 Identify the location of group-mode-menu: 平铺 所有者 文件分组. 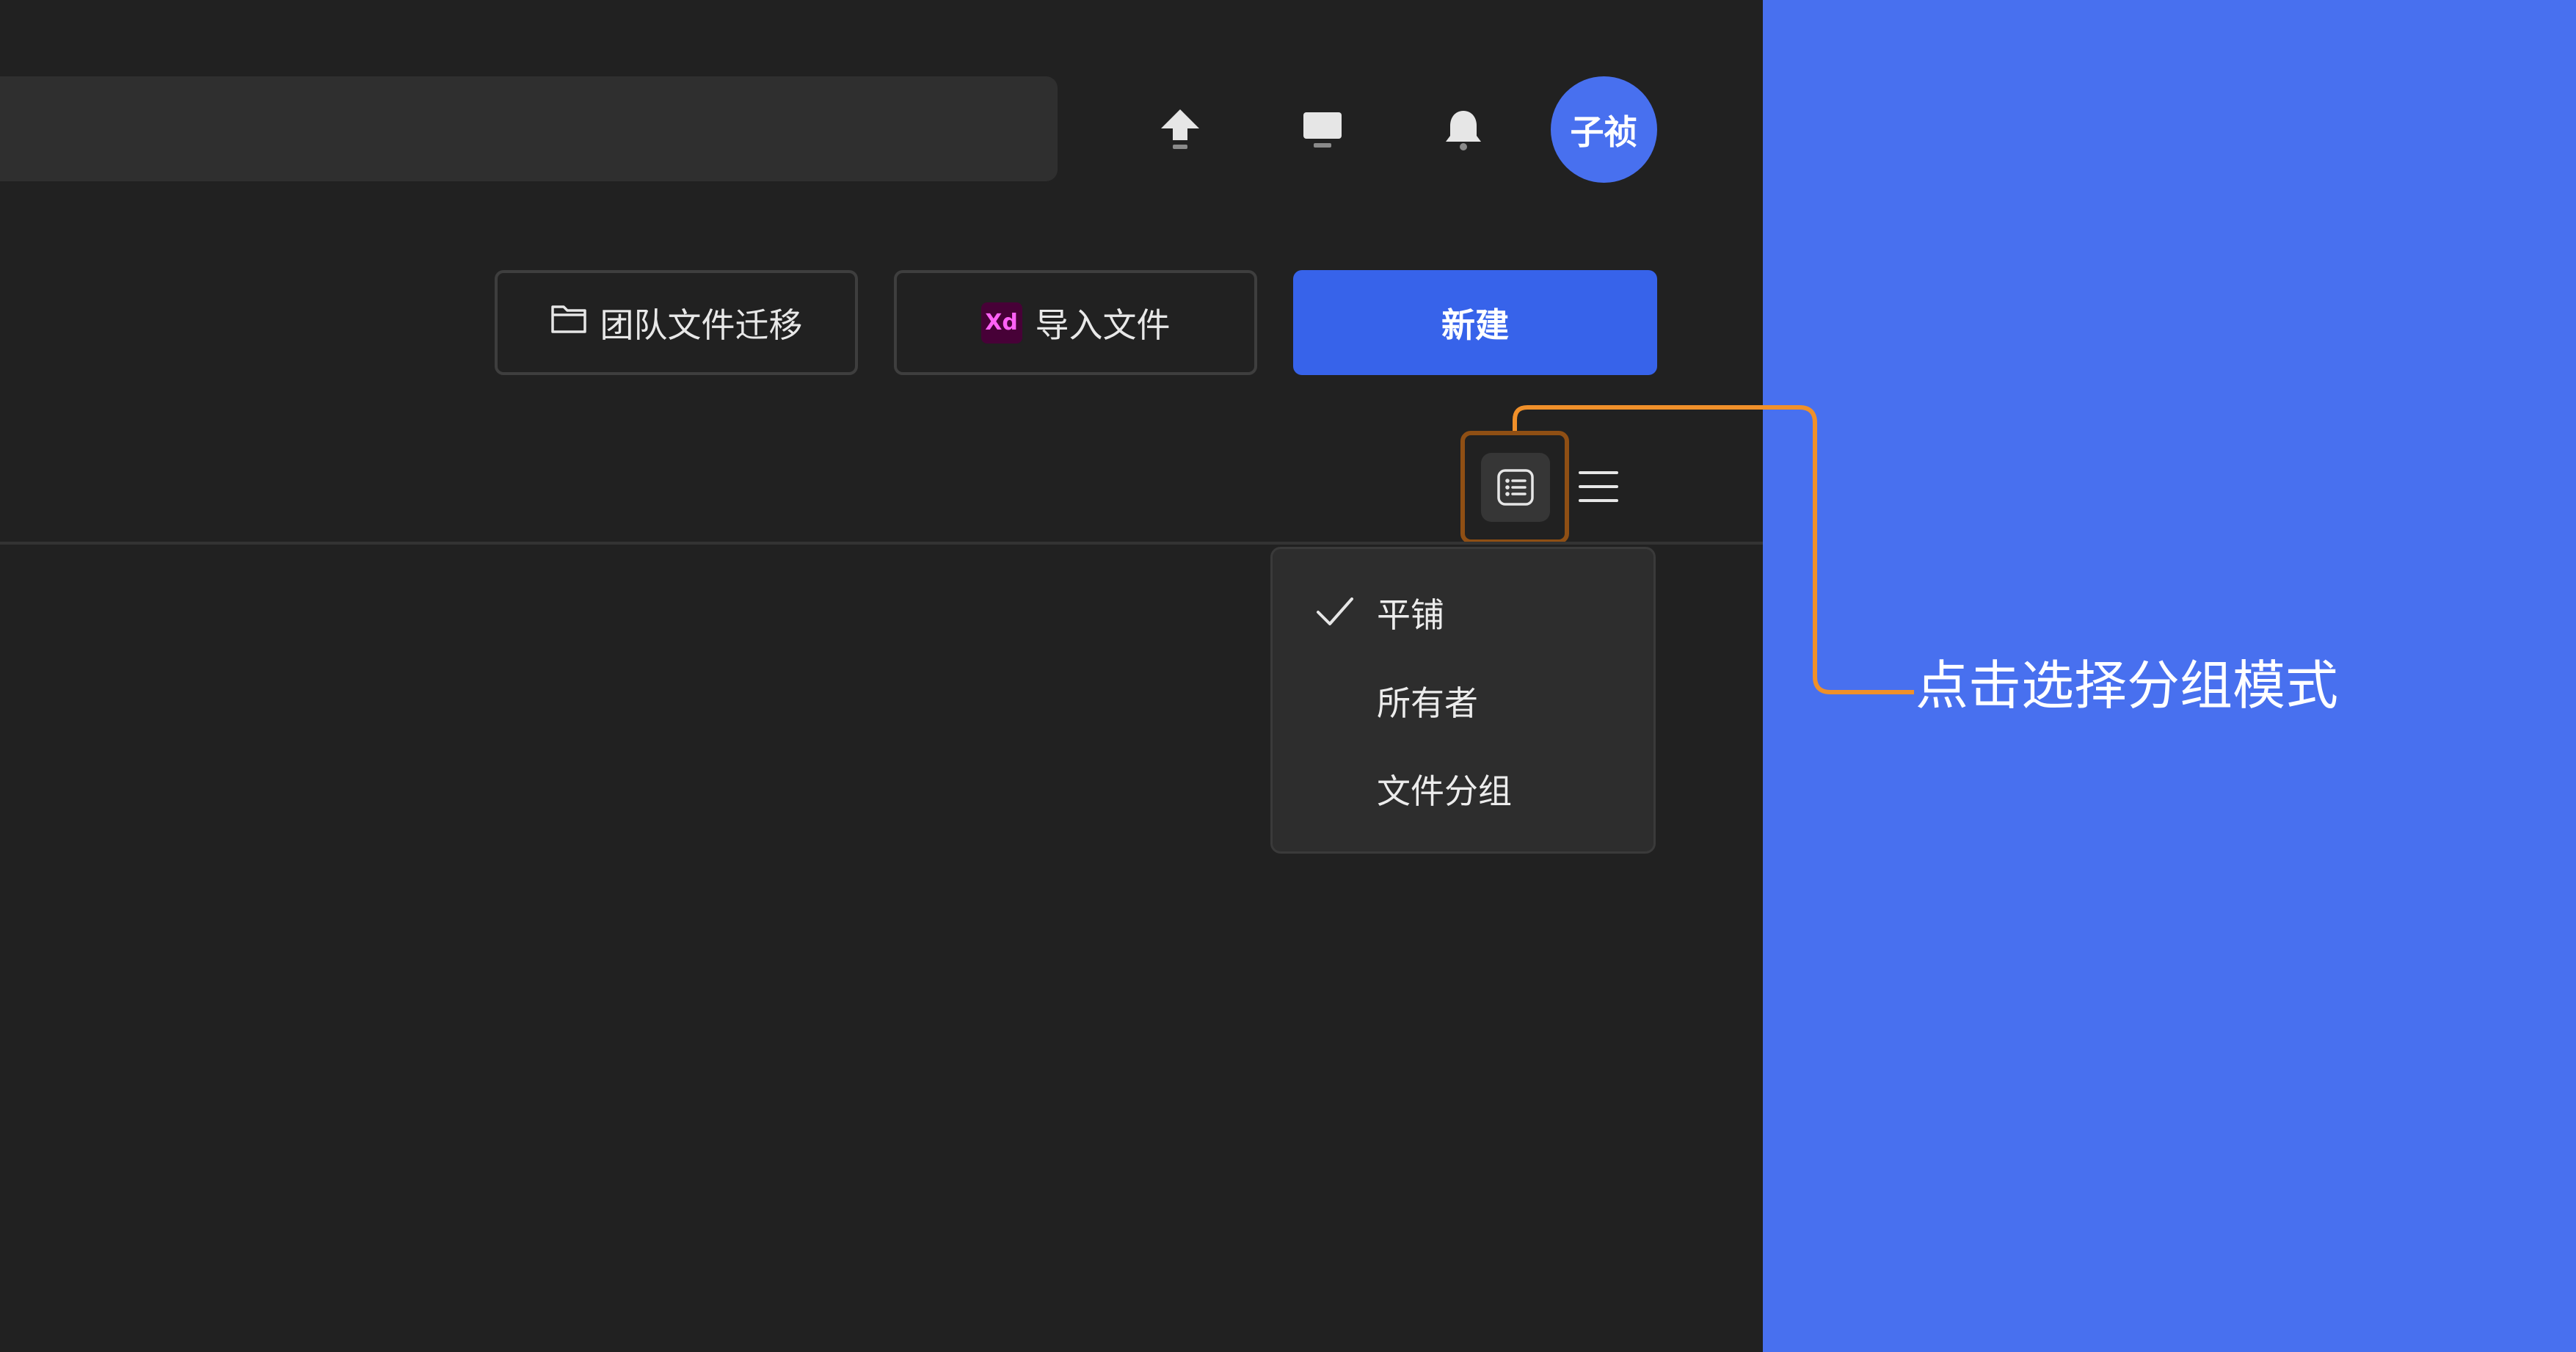
(1463, 700).